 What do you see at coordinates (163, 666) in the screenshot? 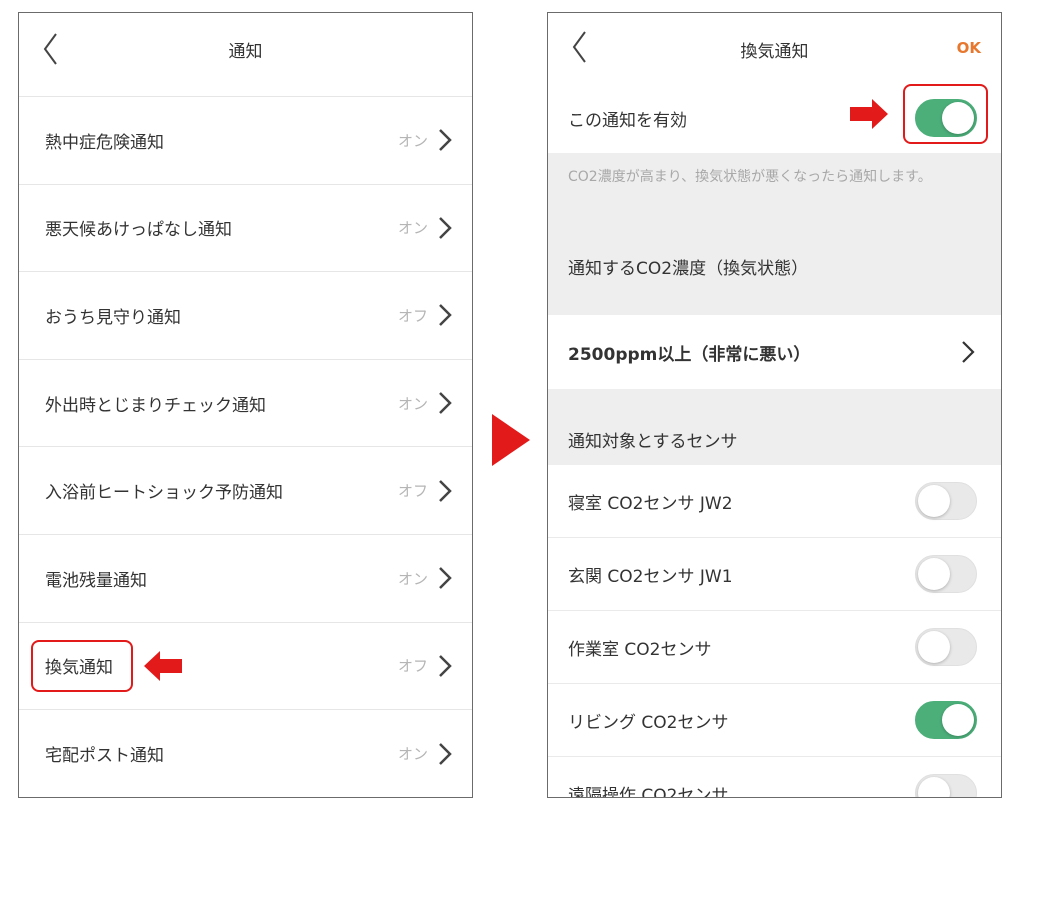
I see `left-arrow-icon` at bounding box center [163, 666].